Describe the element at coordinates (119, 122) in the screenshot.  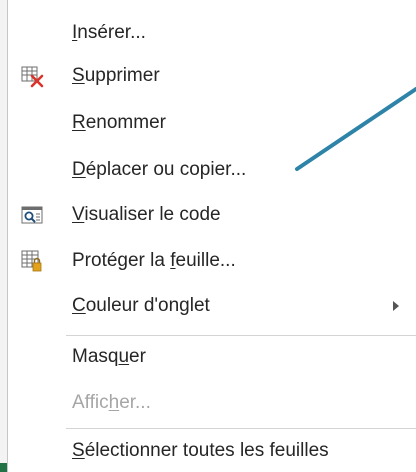
I see `menu-item-label: Renommer` at that location.